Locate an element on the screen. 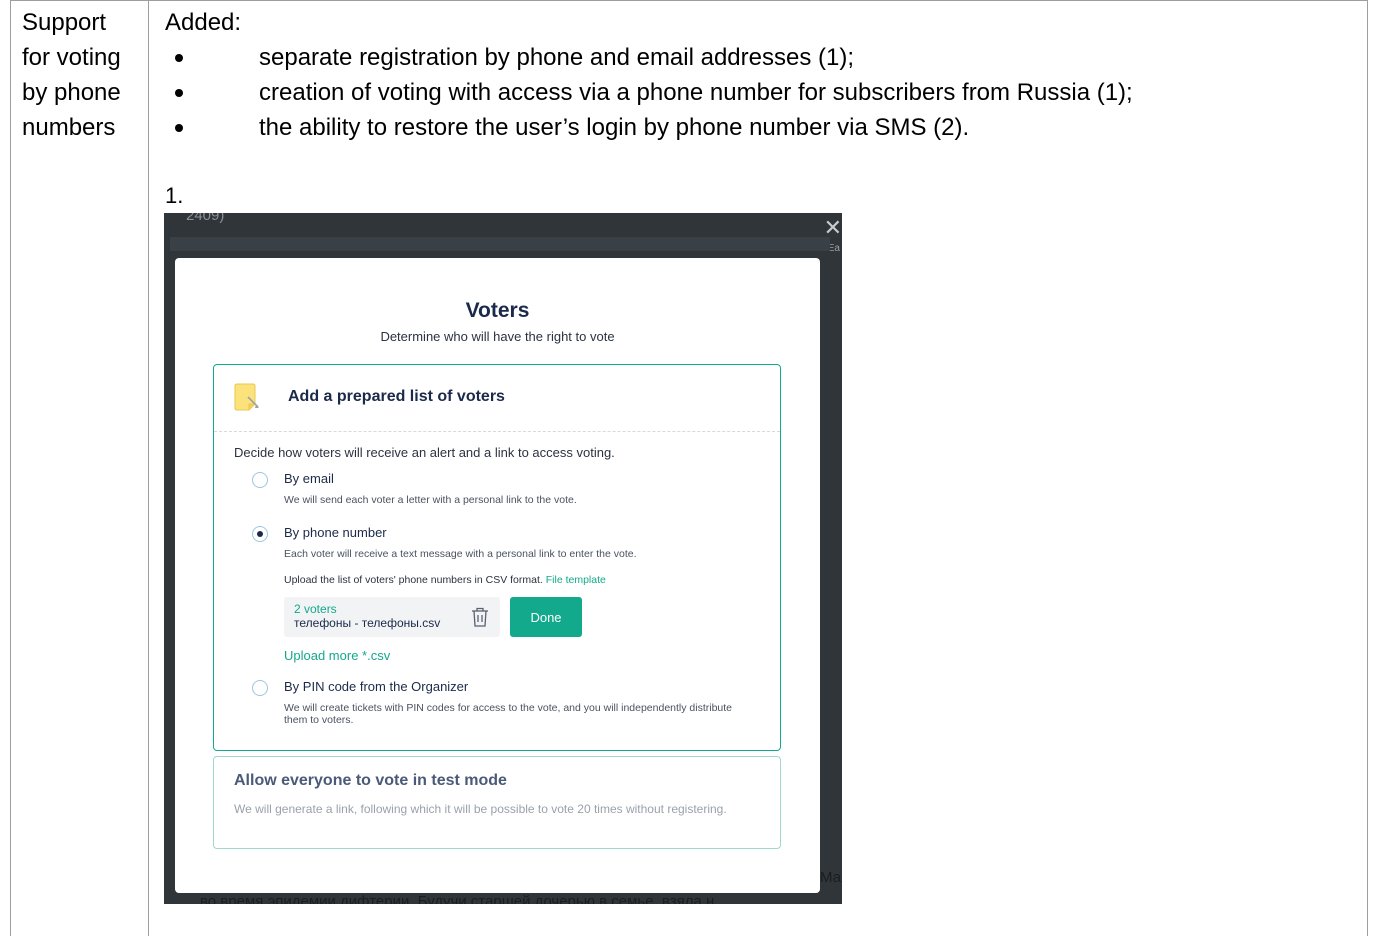 The height and width of the screenshot is (936, 1375). background-text-top: 2409) is located at coordinates (205, 218).